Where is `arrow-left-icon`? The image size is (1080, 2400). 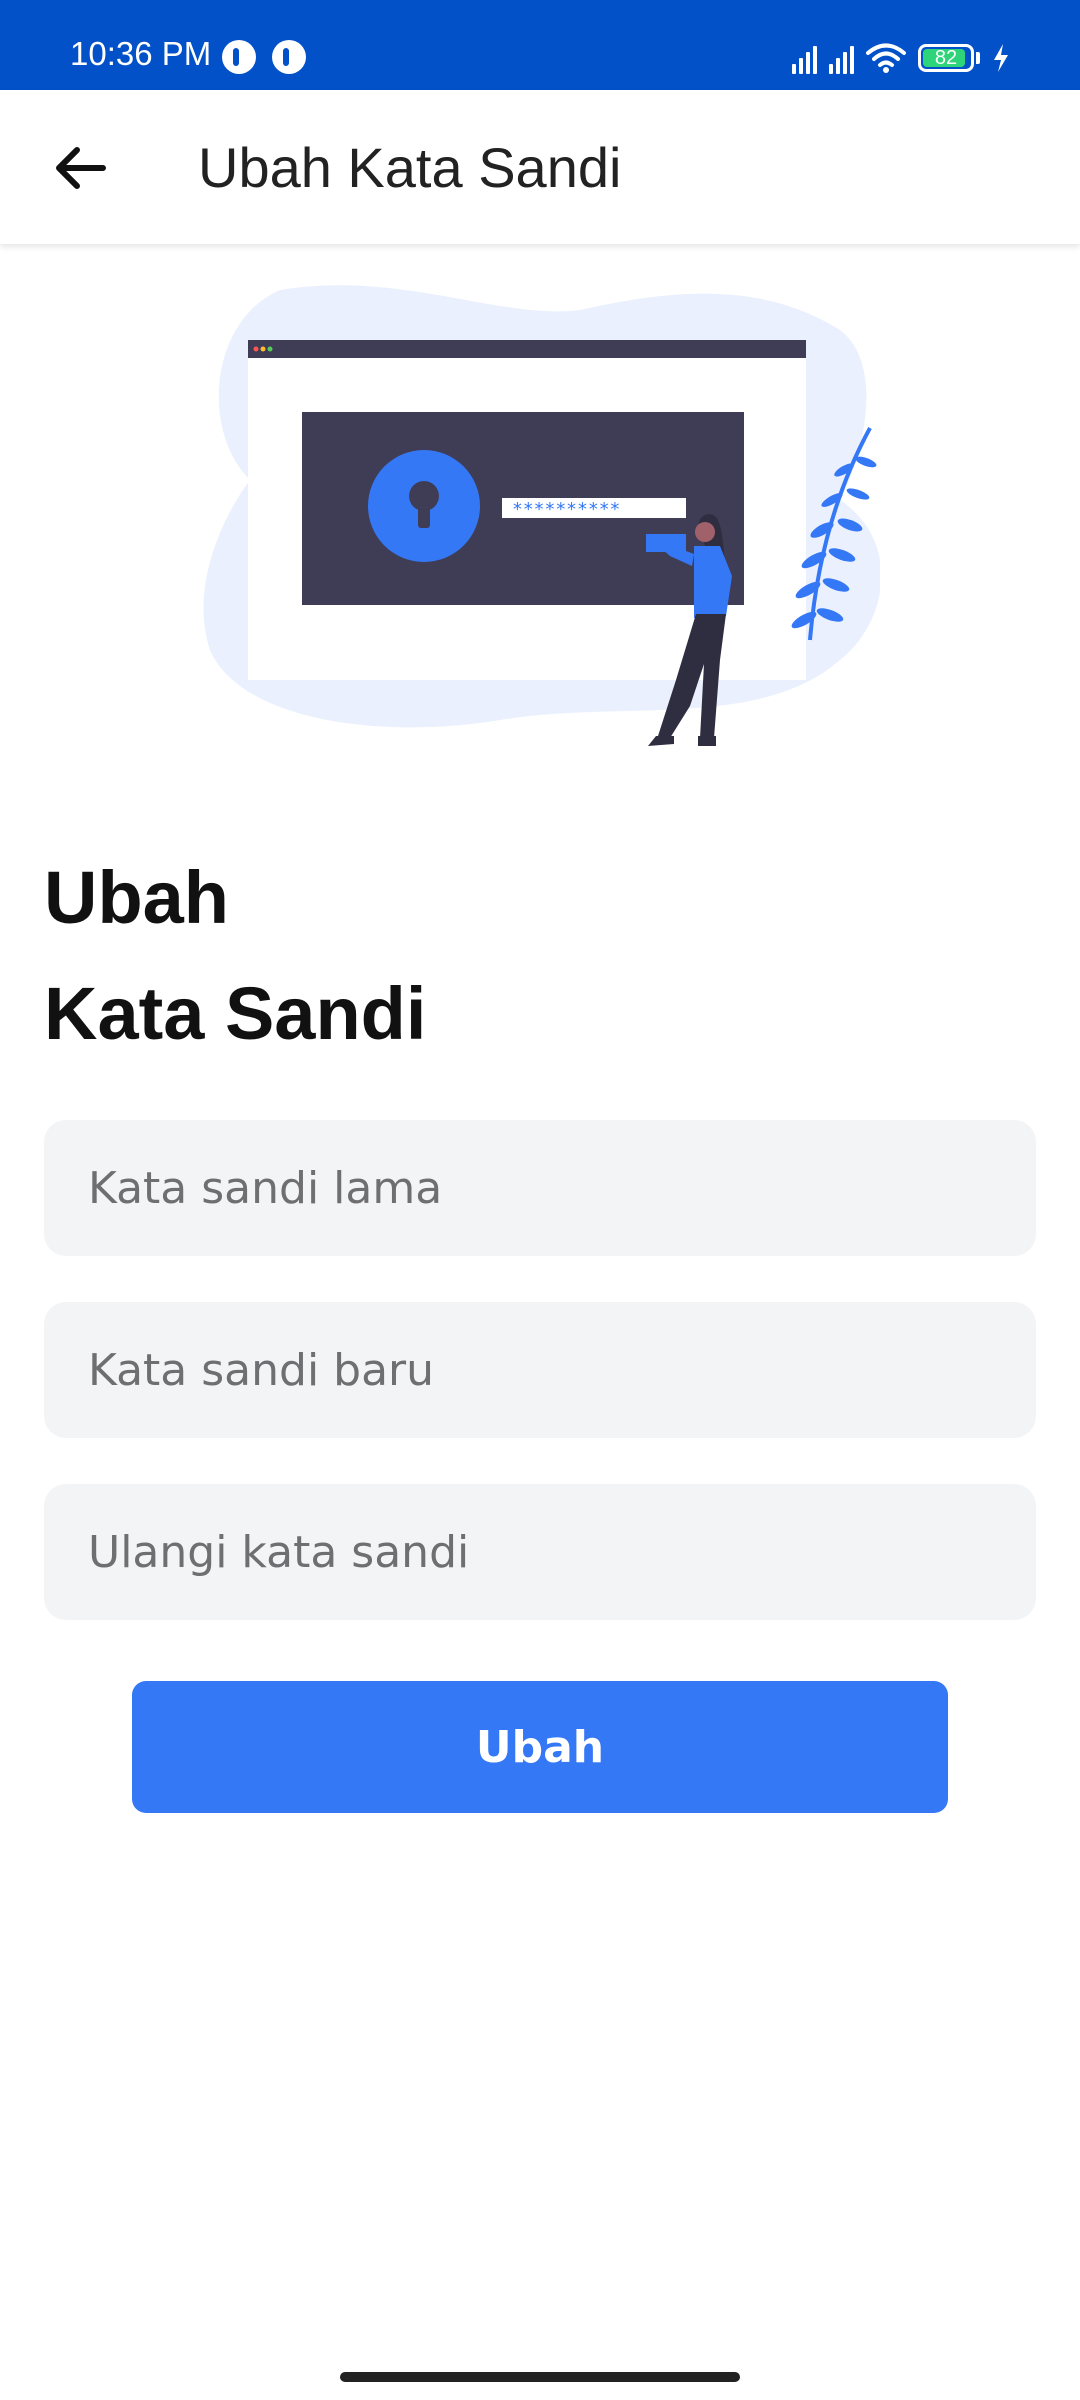
arrow-left-icon is located at coordinates (81, 168).